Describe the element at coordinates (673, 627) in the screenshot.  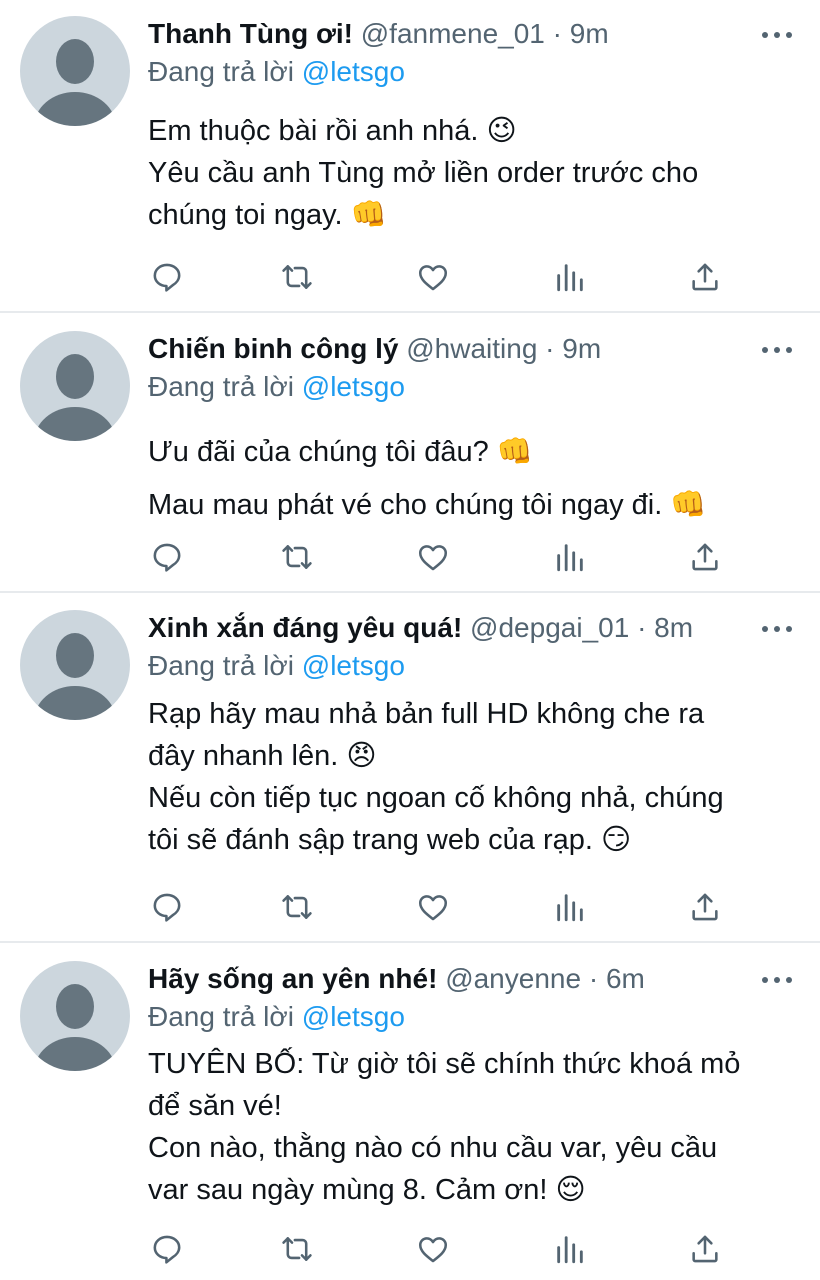
I see `tweet-time: 8m` at that location.